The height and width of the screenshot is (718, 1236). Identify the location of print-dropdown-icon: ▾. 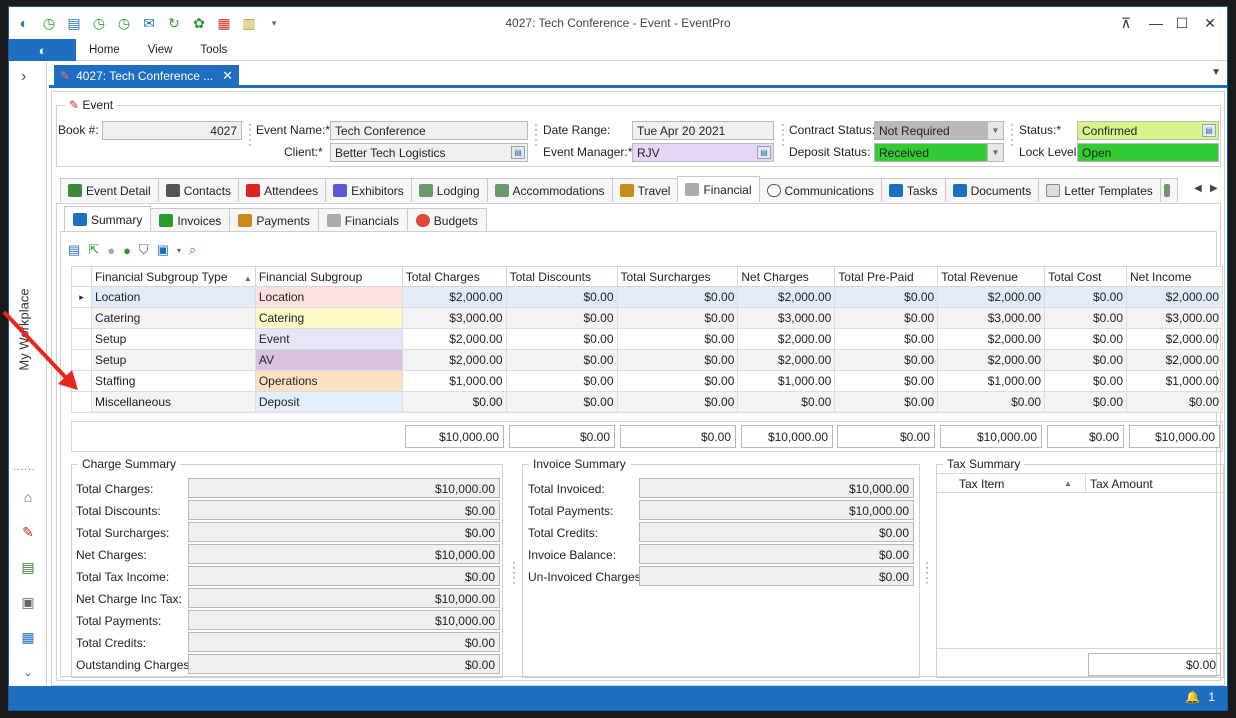
(179, 250).